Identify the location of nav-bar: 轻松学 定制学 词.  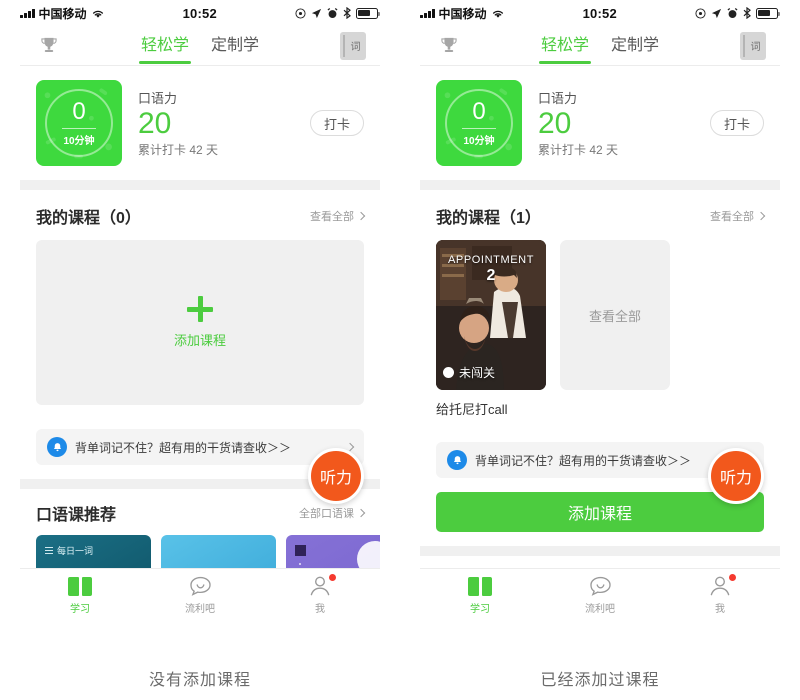
(200, 46).